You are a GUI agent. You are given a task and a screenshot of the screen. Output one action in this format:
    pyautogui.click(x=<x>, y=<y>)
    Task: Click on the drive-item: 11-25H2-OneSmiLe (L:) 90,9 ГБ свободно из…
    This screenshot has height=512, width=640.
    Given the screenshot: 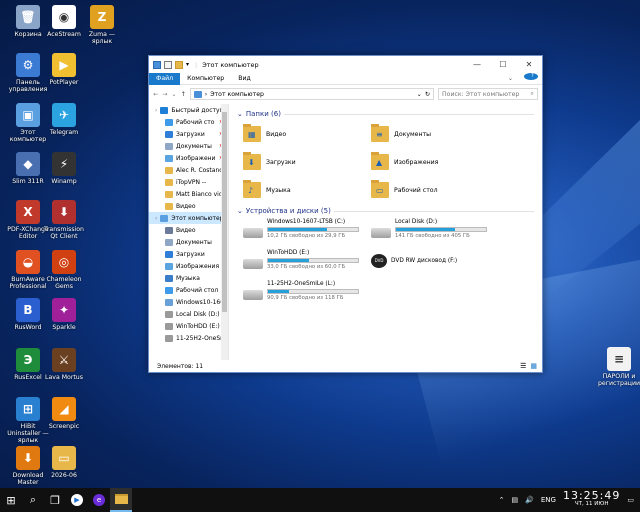 What is the action you would take?
    pyautogui.click(x=307, y=294)
    